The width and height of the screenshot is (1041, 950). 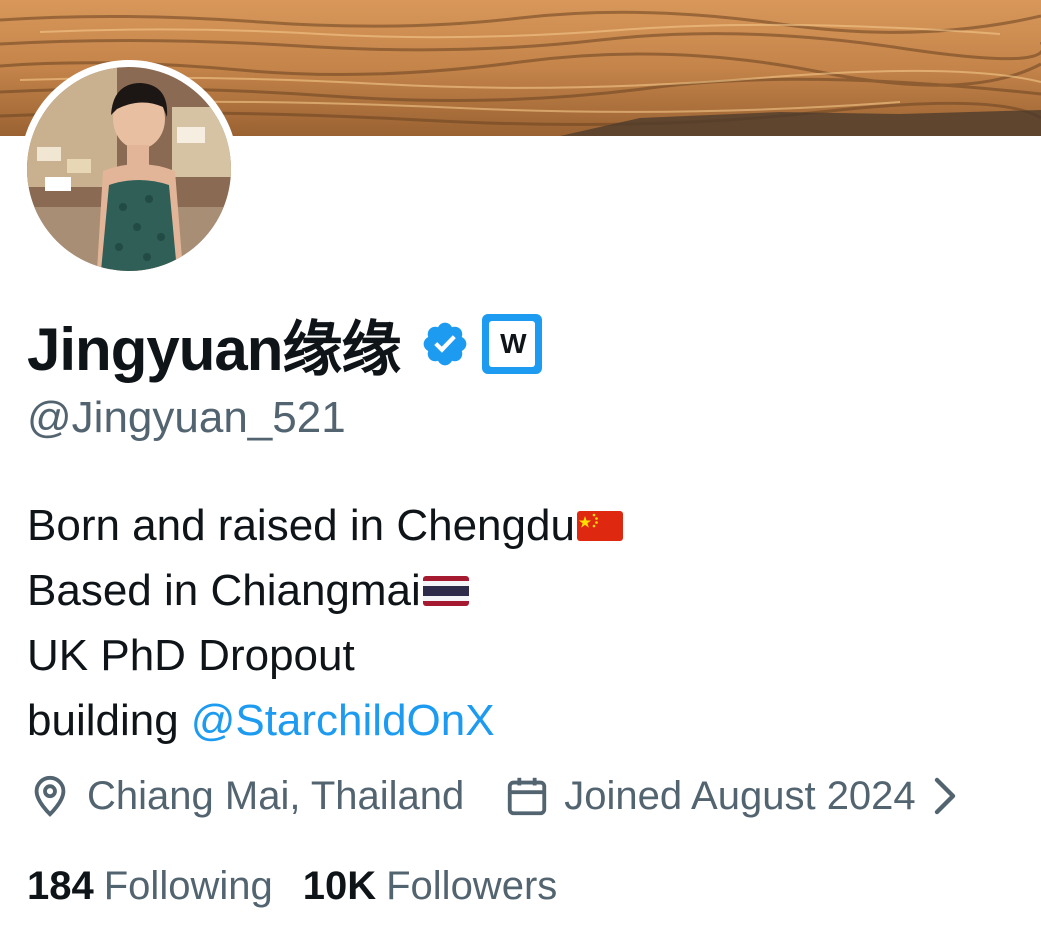 I want to click on bio-text: UK PhD Dropout, so click(x=191, y=655).